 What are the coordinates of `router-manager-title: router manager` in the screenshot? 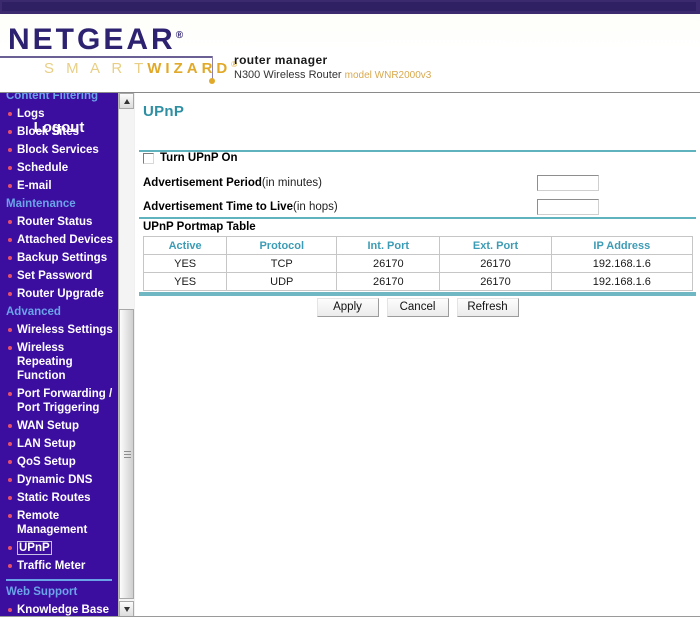 It's located at (281, 60).